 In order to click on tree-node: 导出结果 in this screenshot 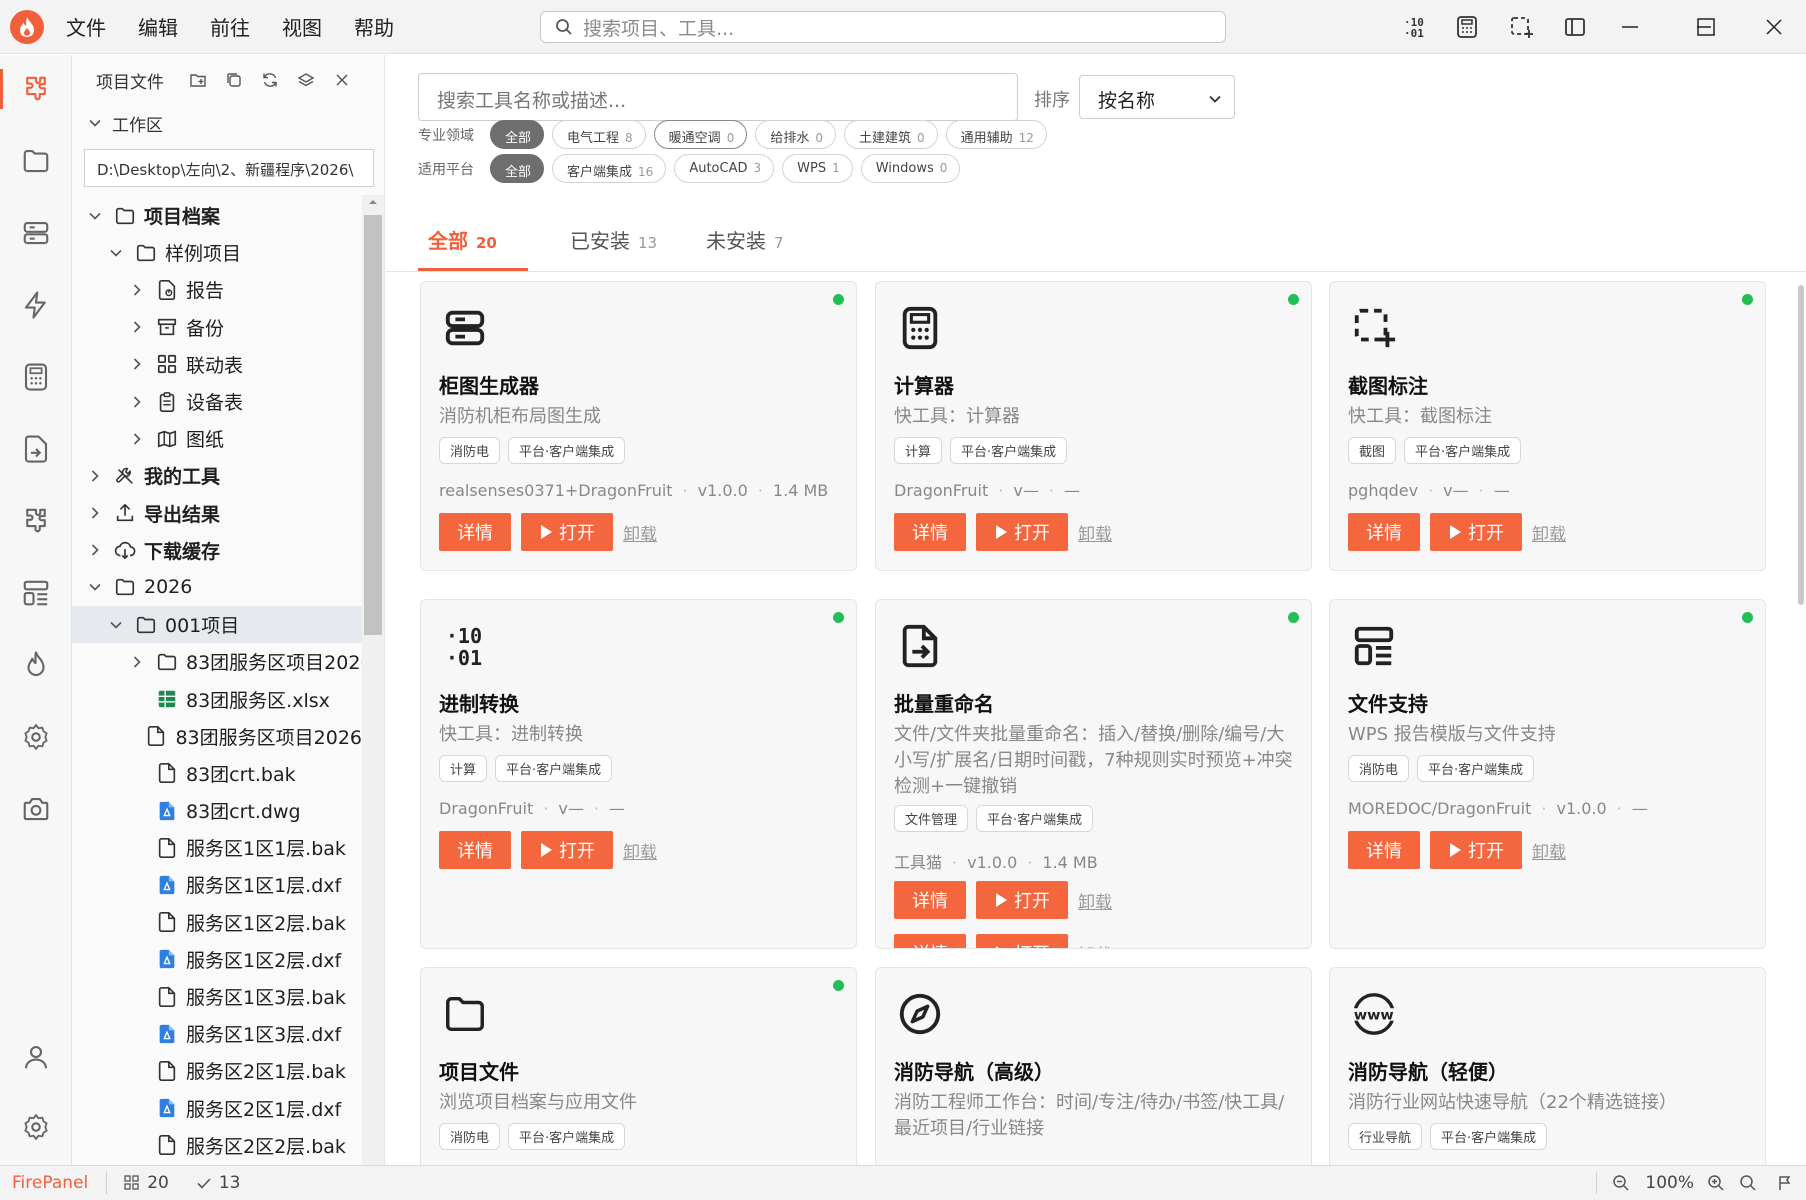, I will do `click(217, 513)`.